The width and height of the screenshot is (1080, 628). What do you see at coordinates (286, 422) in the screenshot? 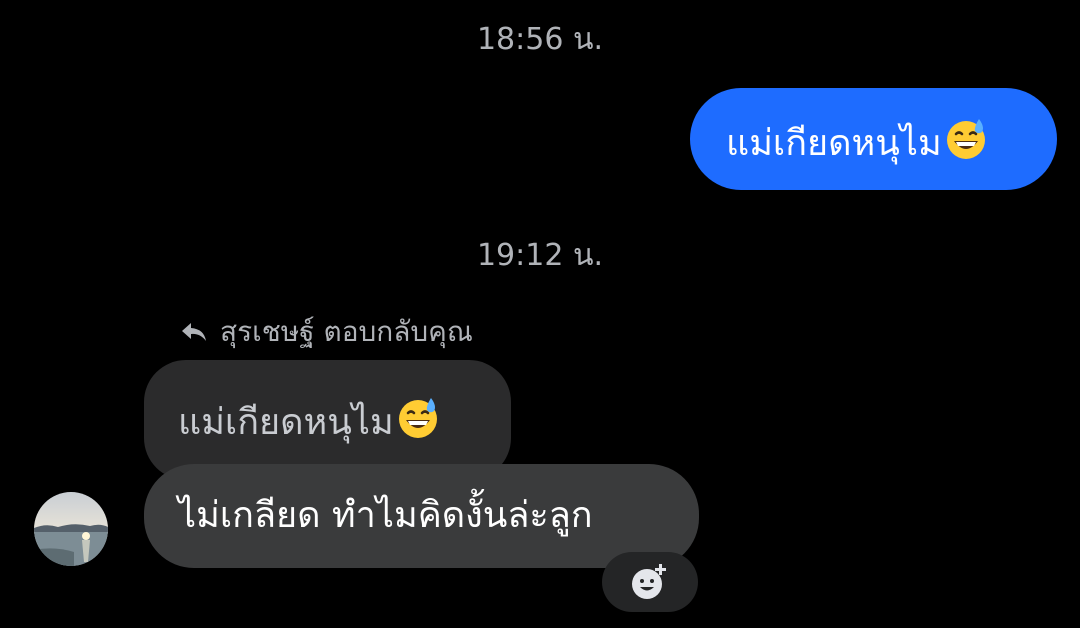
I see `quoted-message-text: แม่เกียดหนุไม` at bounding box center [286, 422].